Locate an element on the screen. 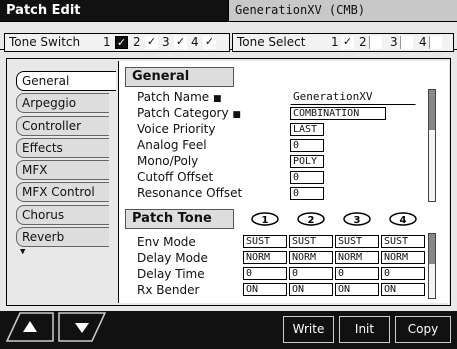  write-button: Write is located at coordinates (308, 329).